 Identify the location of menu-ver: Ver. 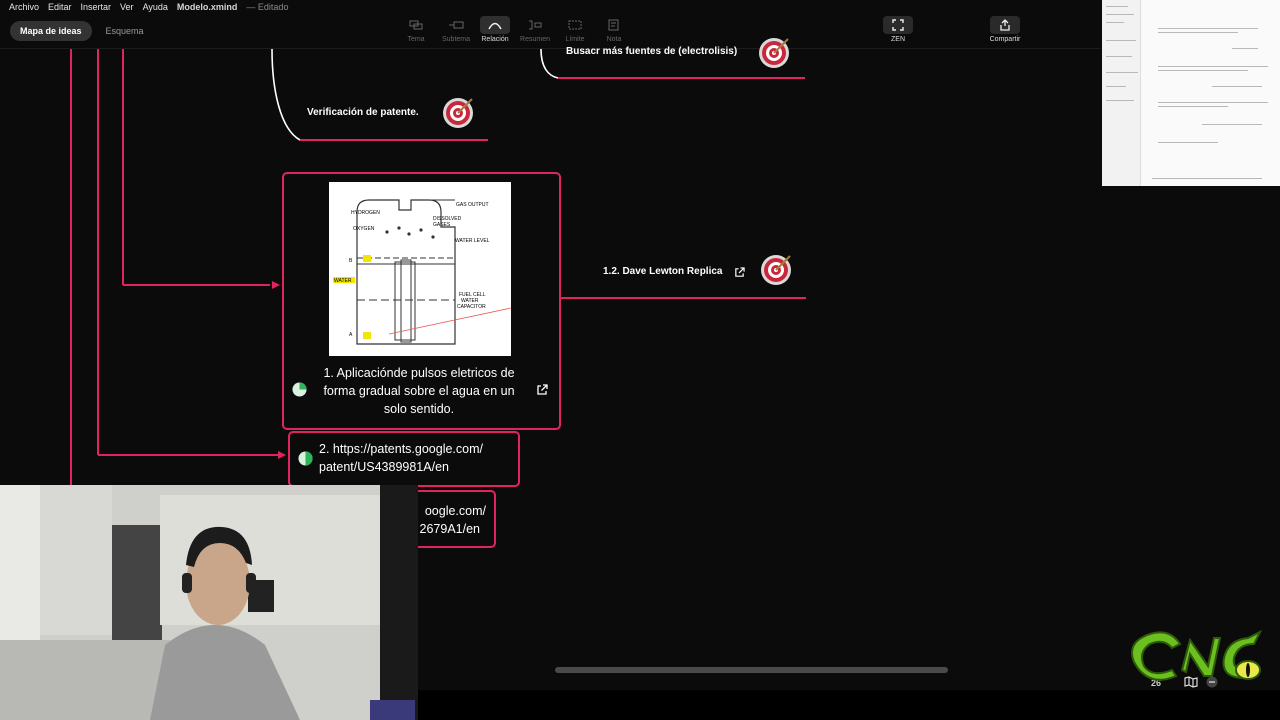
(127, 7).